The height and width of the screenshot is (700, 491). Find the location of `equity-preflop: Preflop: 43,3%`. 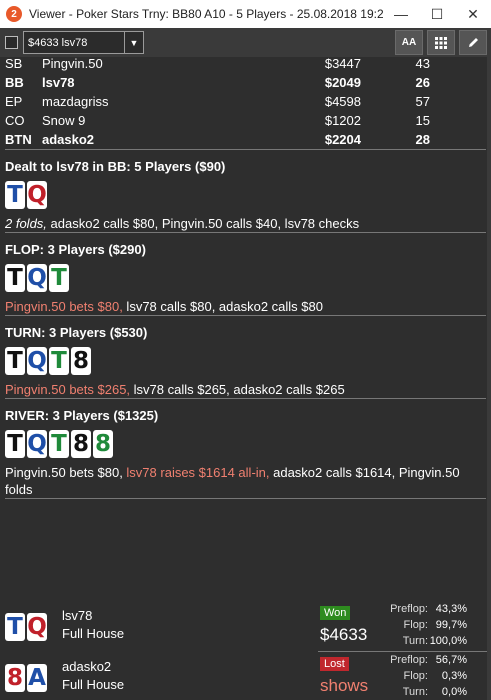

equity-preflop: Preflop: 43,3% is located at coordinates (423, 609).